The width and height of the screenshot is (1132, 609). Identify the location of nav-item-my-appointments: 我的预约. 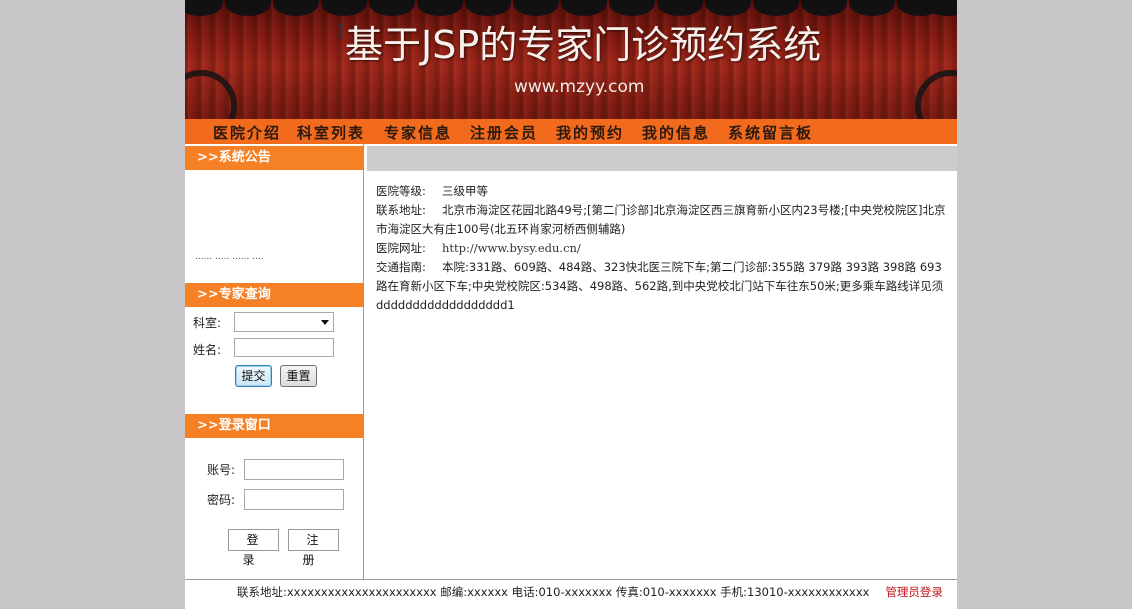
(590, 132).